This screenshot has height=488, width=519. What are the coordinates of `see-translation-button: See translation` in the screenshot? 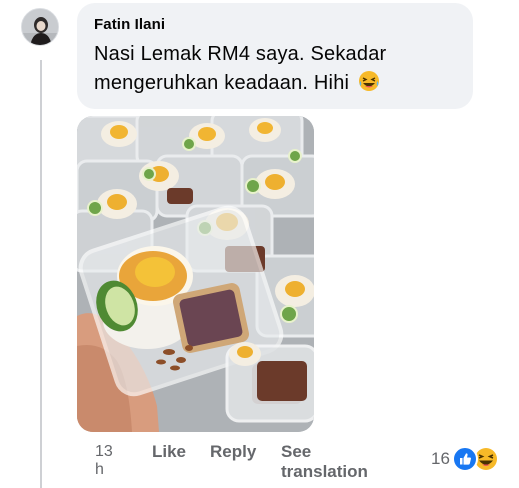 It's located at (324, 462).